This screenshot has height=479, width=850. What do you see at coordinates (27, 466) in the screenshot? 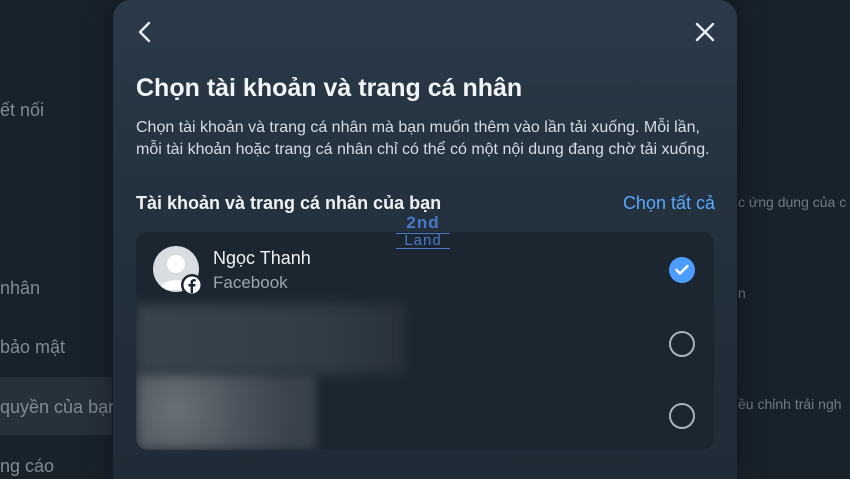
I see `background-menu-item: ng cáo` at bounding box center [27, 466].